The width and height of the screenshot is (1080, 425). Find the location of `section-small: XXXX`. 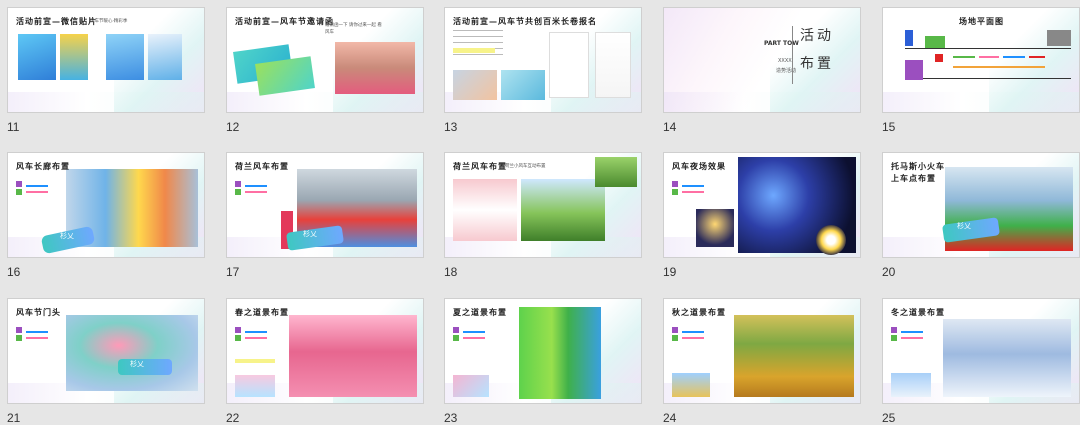

section-small: XXXX is located at coordinates (785, 61).